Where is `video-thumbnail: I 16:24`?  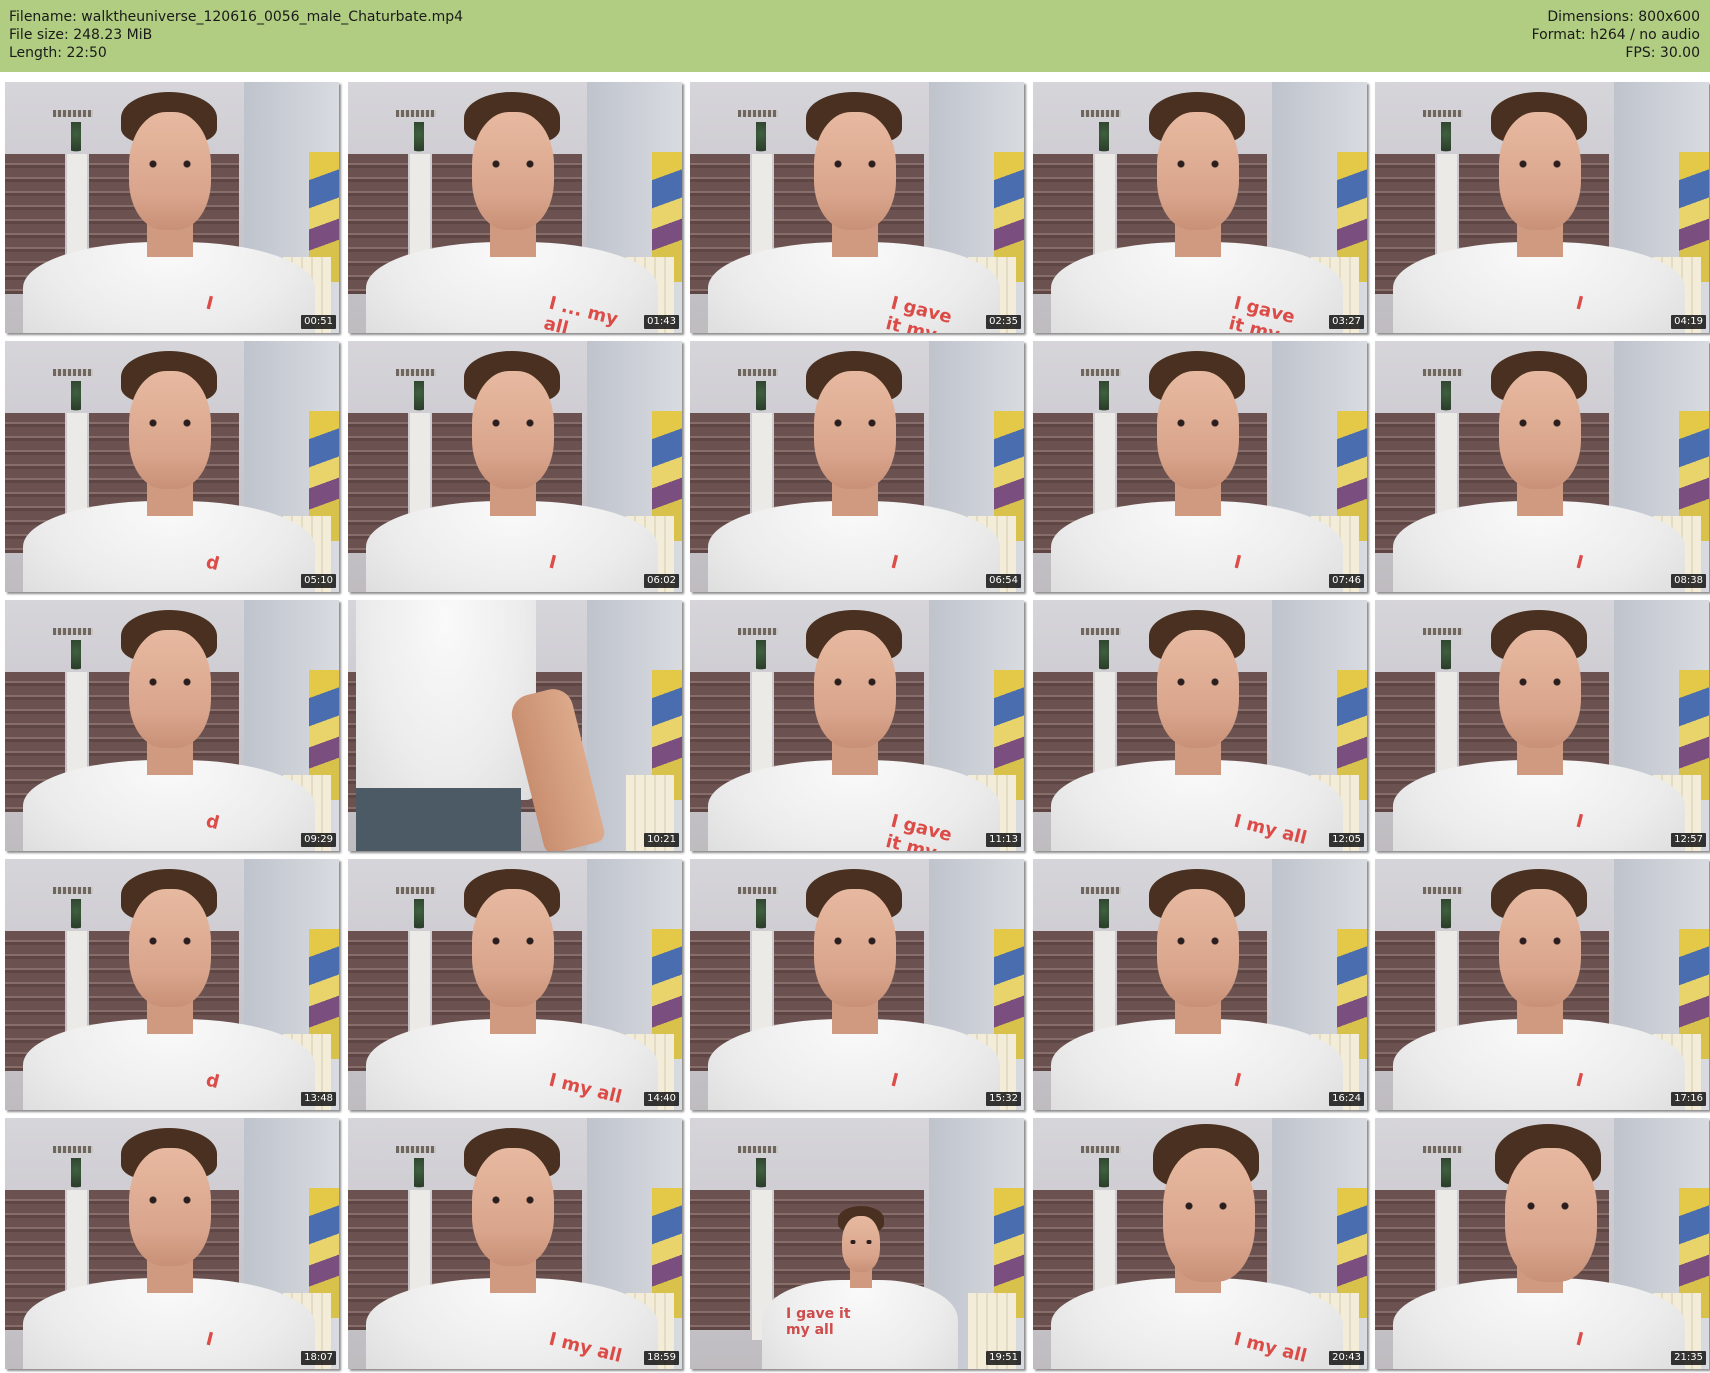 video-thumbnail: I 16:24 is located at coordinates (1200, 984).